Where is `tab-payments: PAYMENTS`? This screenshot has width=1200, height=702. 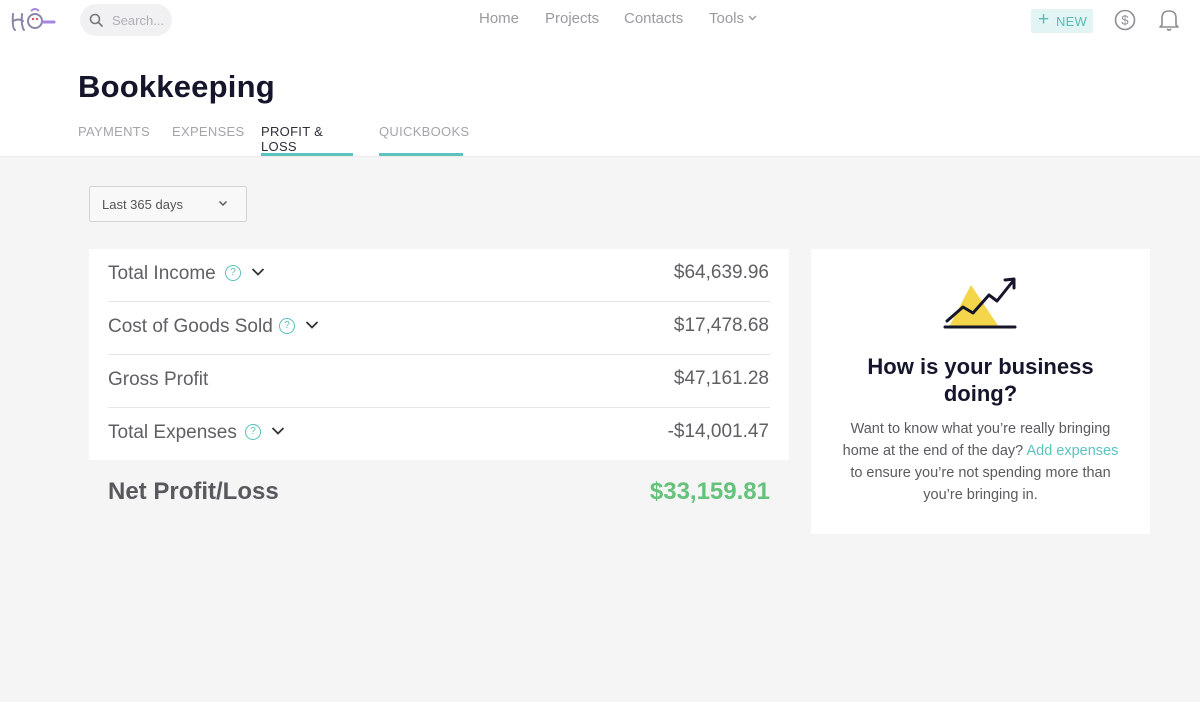
tab-payments: PAYMENTS is located at coordinates (114, 140).